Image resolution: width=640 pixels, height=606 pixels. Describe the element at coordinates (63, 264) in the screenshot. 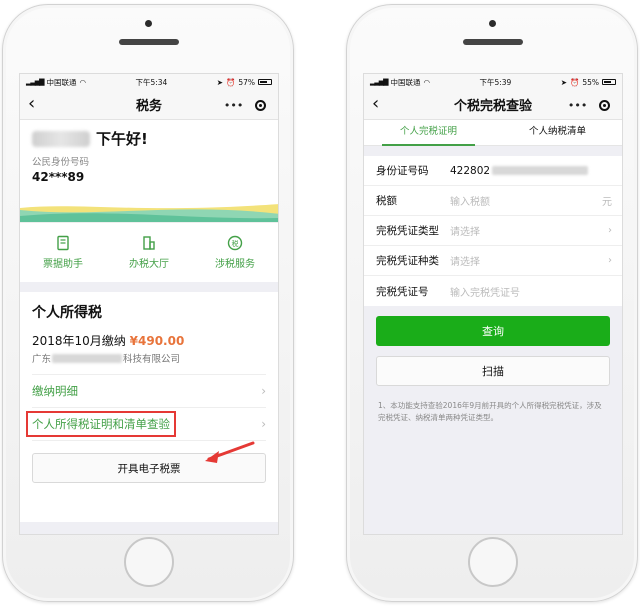

I see `service-label: 票据助手` at that location.